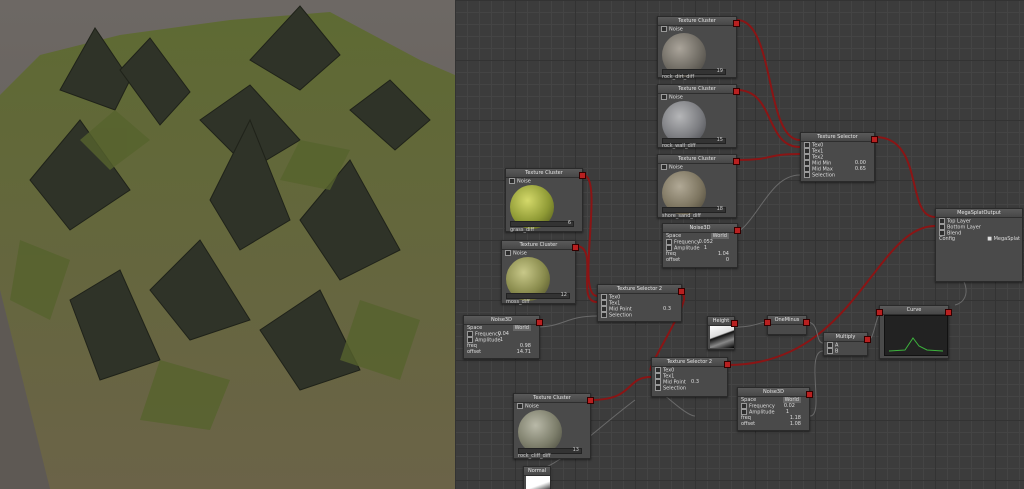 The width and height of the screenshot is (1024, 489). I want to click on node-title: Multiply, so click(845, 337).